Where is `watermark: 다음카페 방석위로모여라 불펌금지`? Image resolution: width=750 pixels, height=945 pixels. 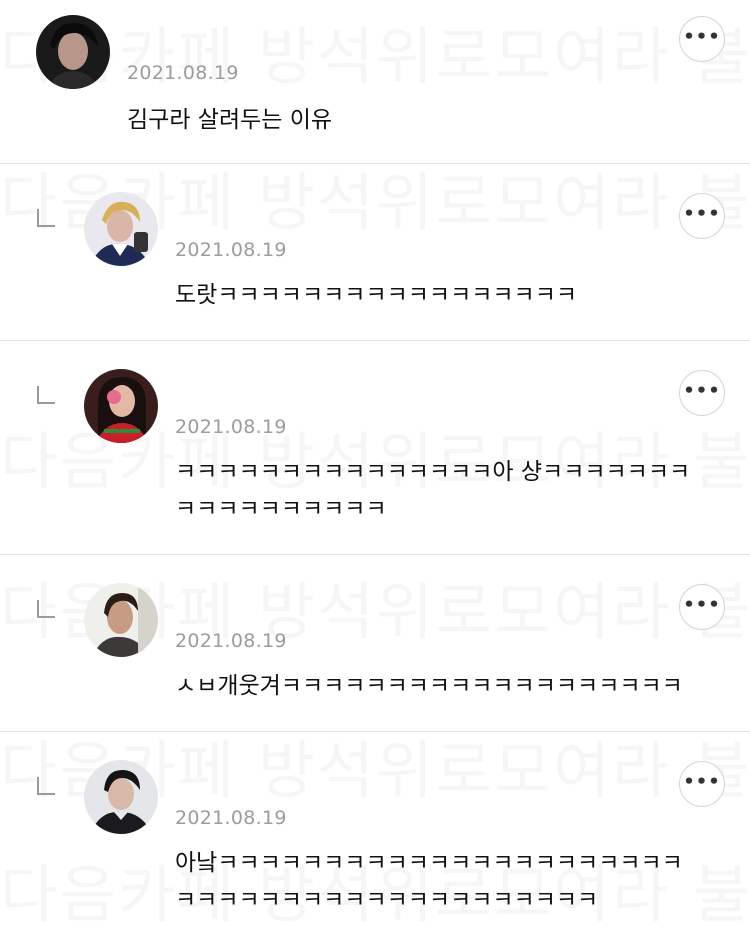 watermark: 다음카페 방석위로모여라 불펌금지 is located at coordinates (375, 51).